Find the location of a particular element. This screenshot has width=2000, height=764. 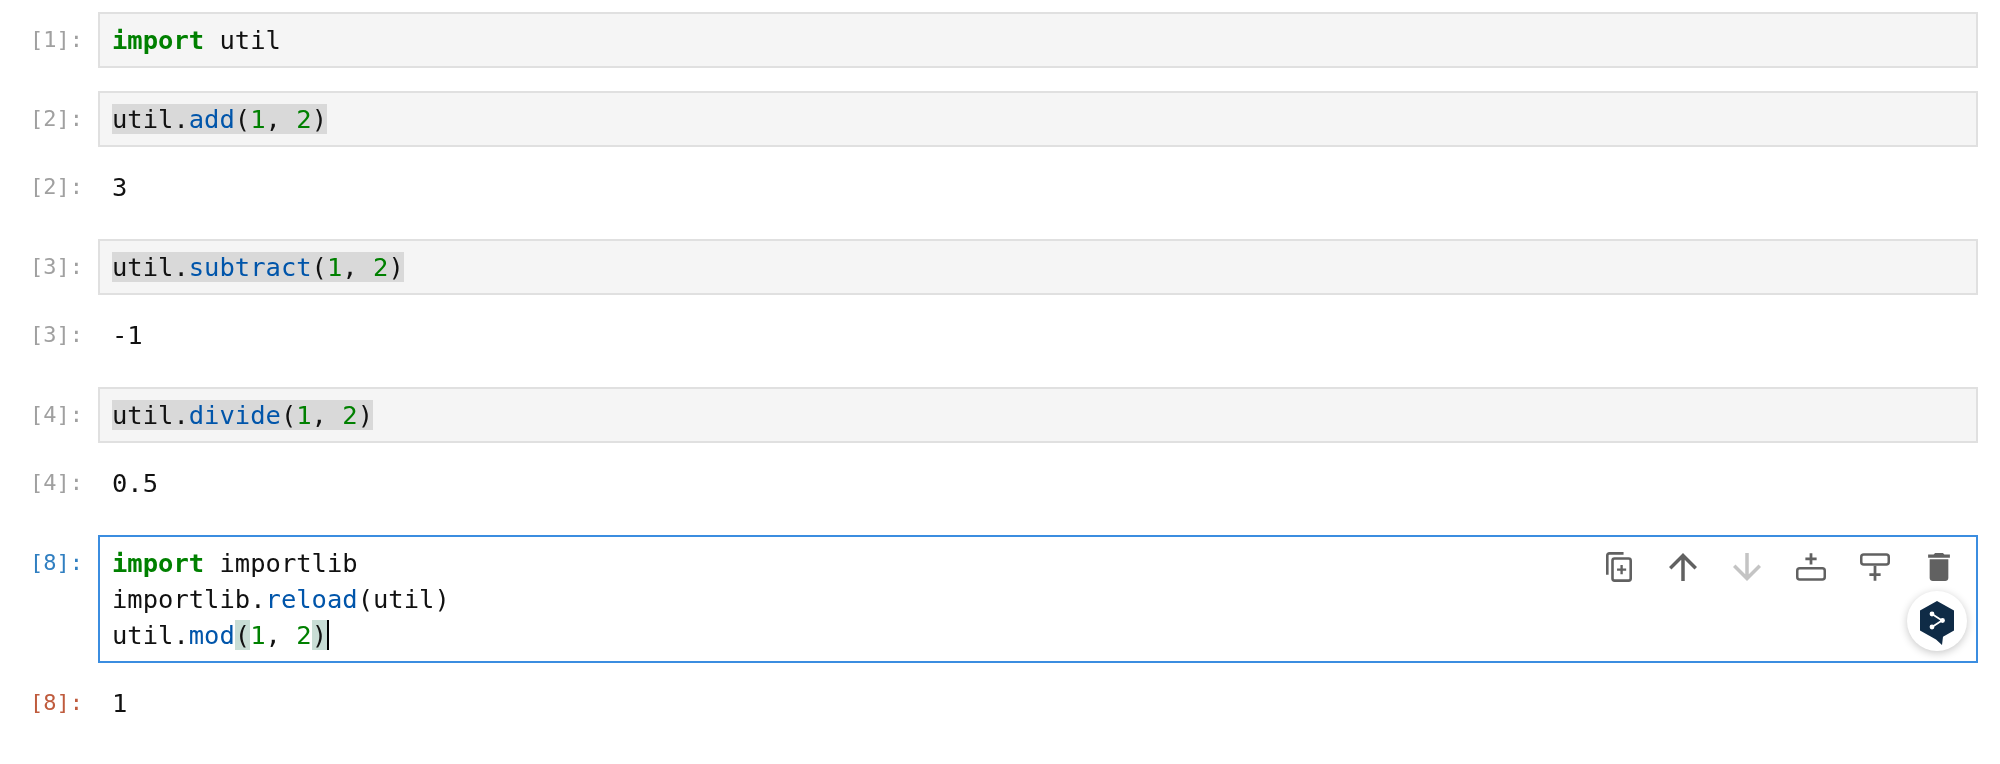

output-prompt: [8]: is located at coordinates (56, 703).